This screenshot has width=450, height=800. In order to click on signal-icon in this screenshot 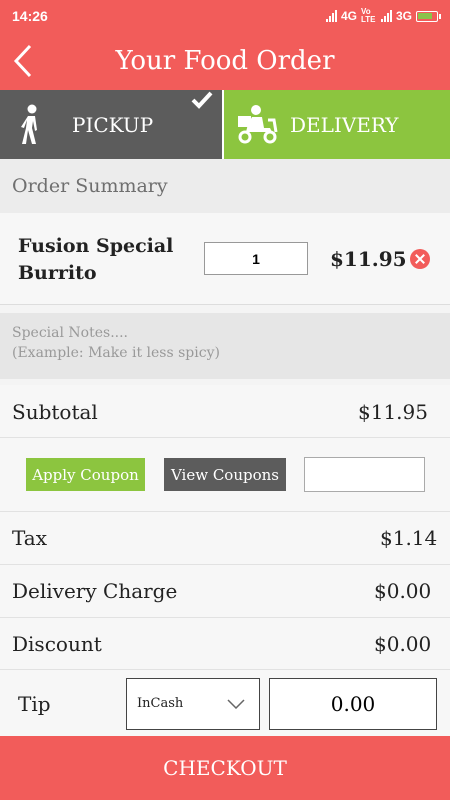, I will do `click(331, 16)`.